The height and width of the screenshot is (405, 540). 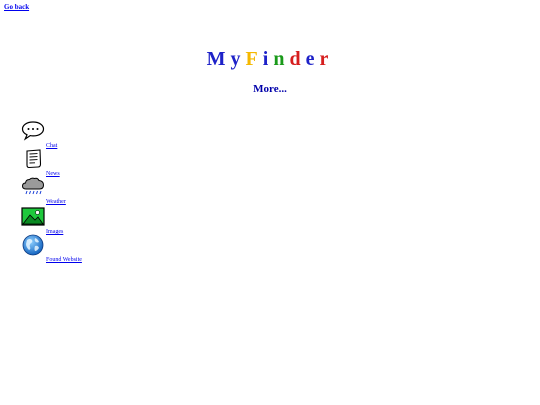 What do you see at coordinates (254, 59) in the screenshot?
I see `logo-letter: F` at bounding box center [254, 59].